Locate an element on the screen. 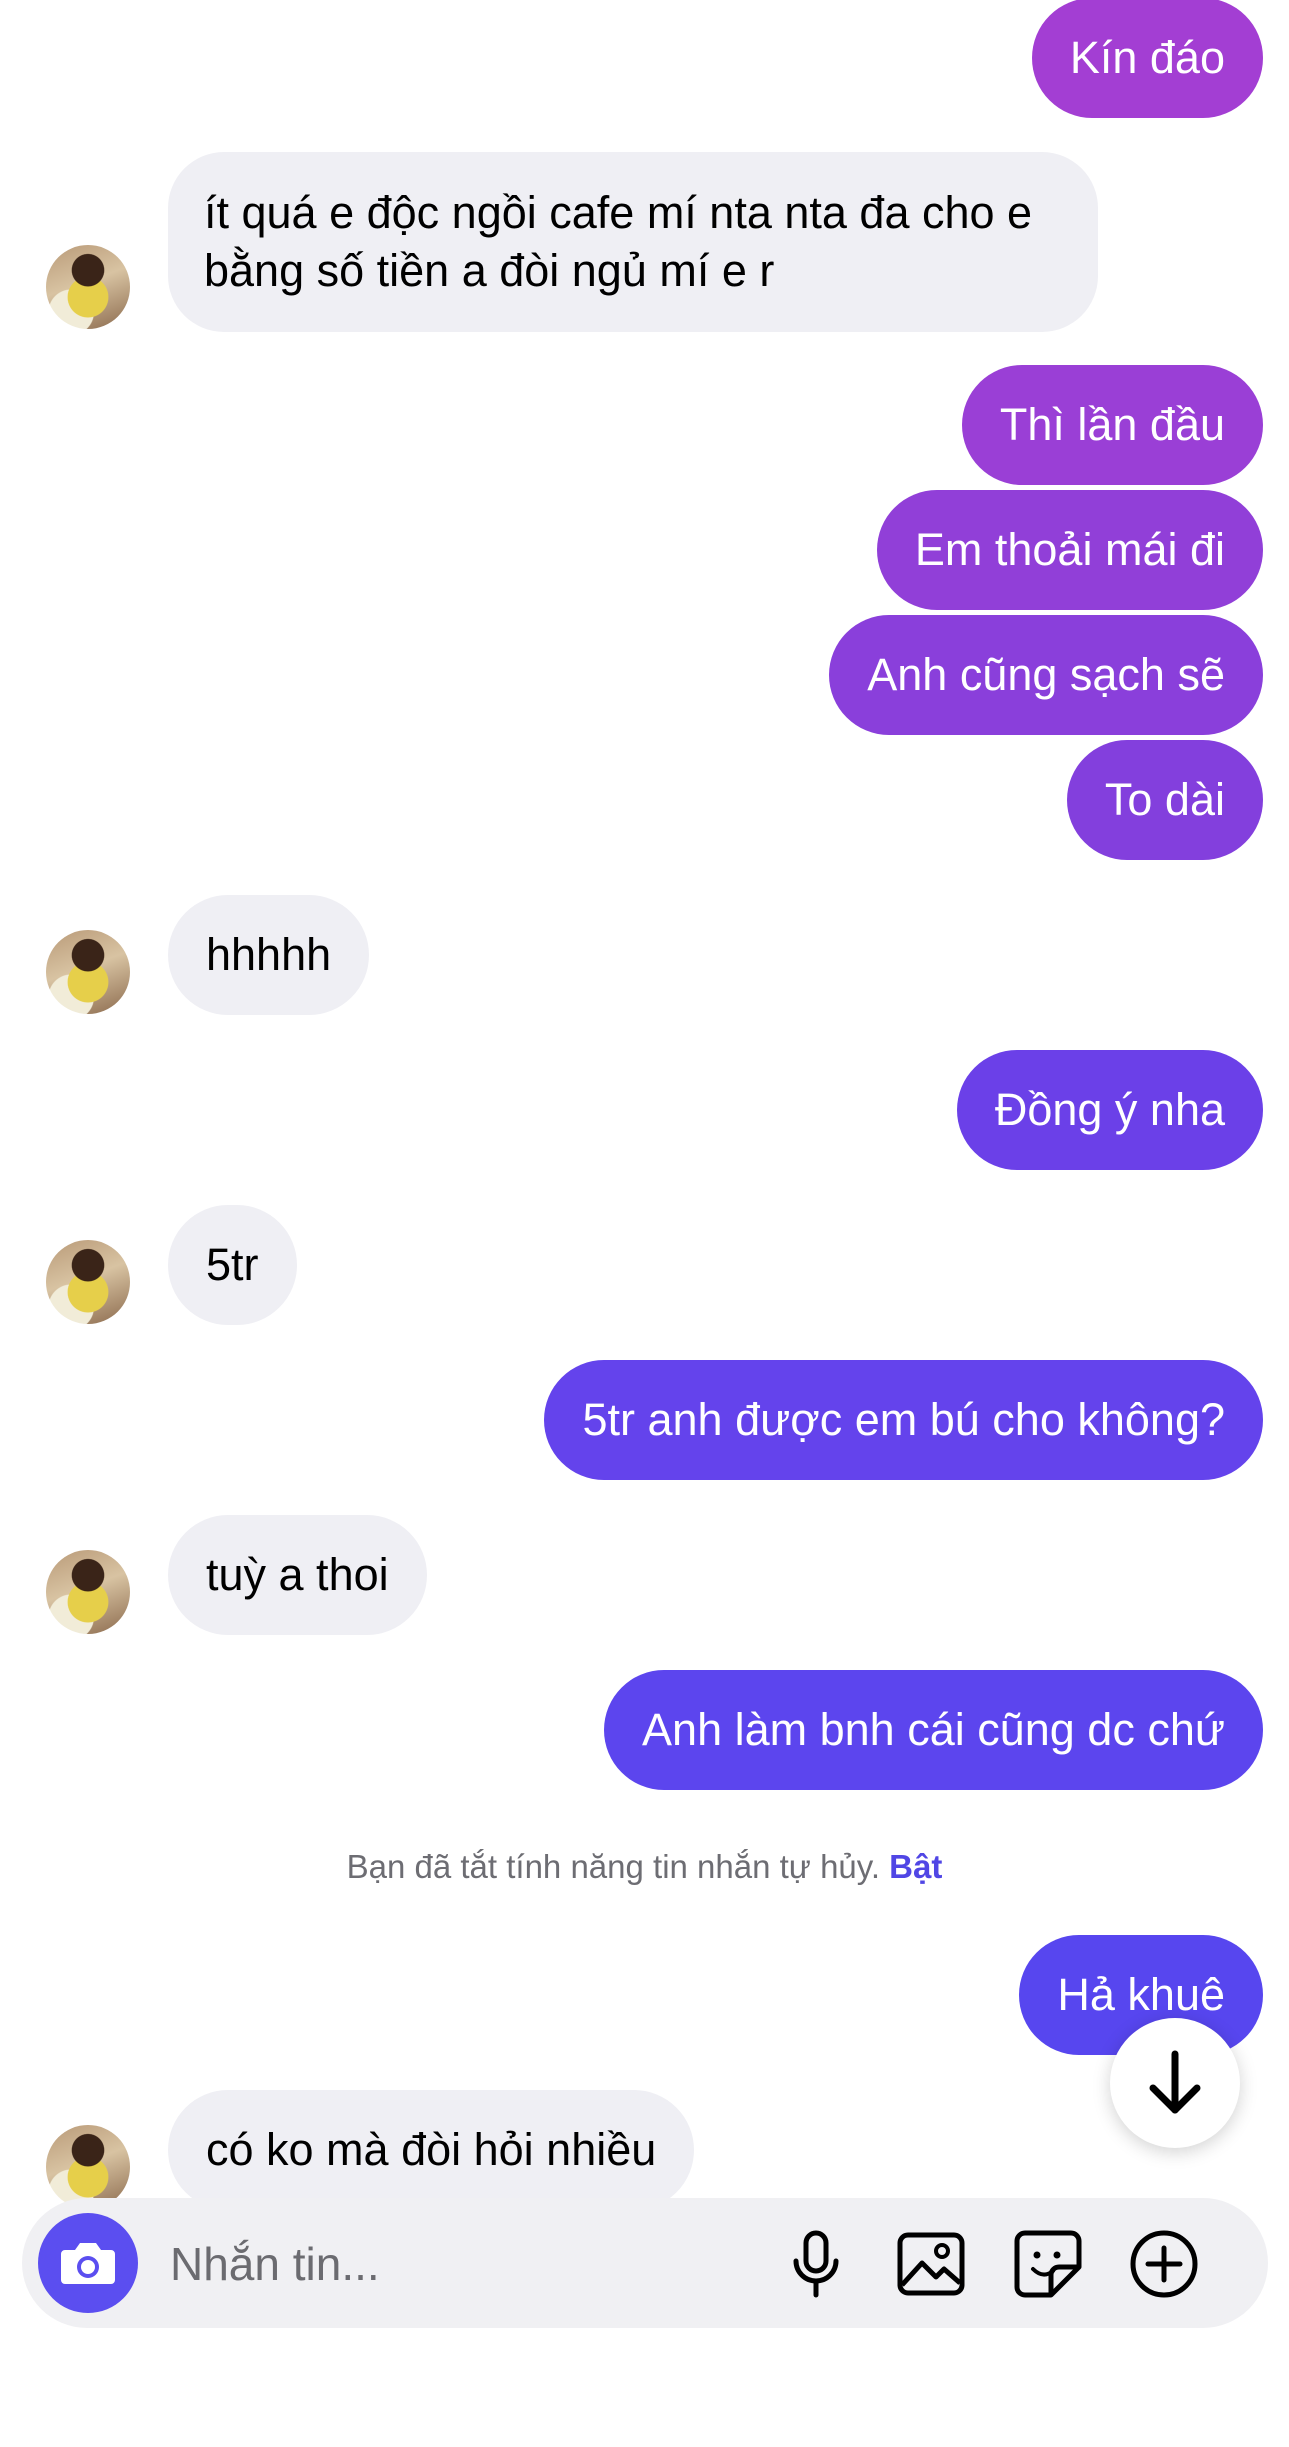 The image size is (1289, 2447). scroll-to-bottom-button is located at coordinates (1175, 2083).